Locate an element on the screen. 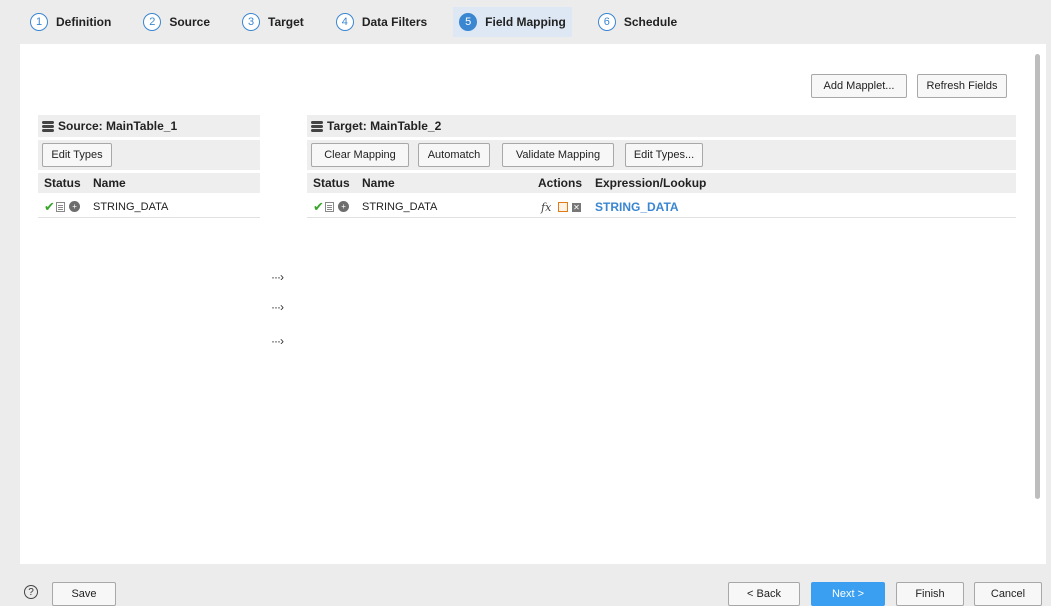 This screenshot has height=606, width=1051. source-row: ✔ + STRING_DATA is located at coordinates (149, 207).